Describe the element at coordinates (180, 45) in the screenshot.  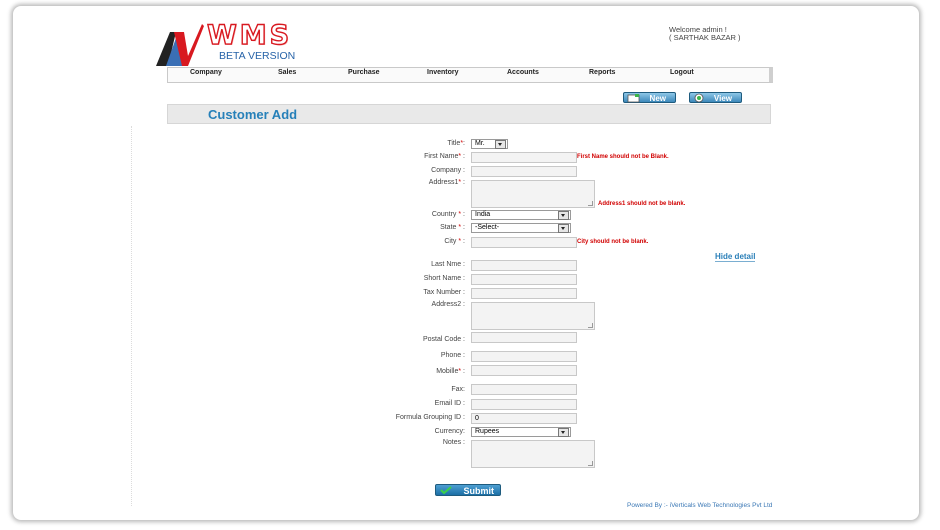
I see `logo-mark-icon` at that location.